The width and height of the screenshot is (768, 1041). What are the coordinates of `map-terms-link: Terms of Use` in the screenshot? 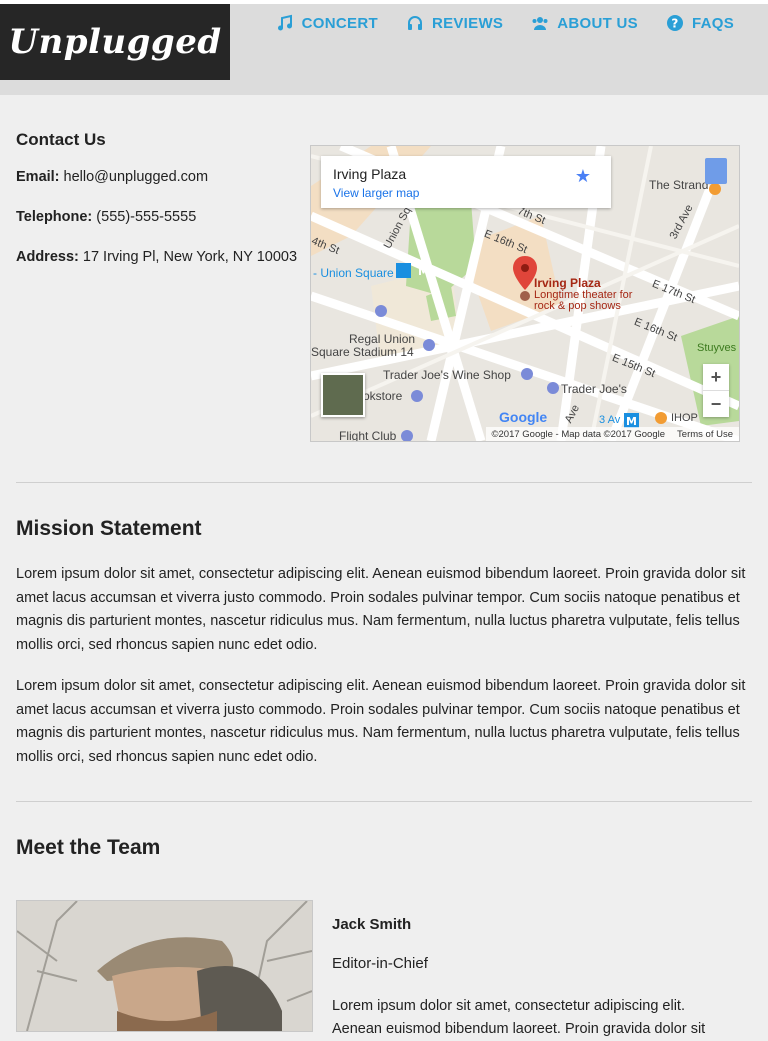 It's located at (705, 434).